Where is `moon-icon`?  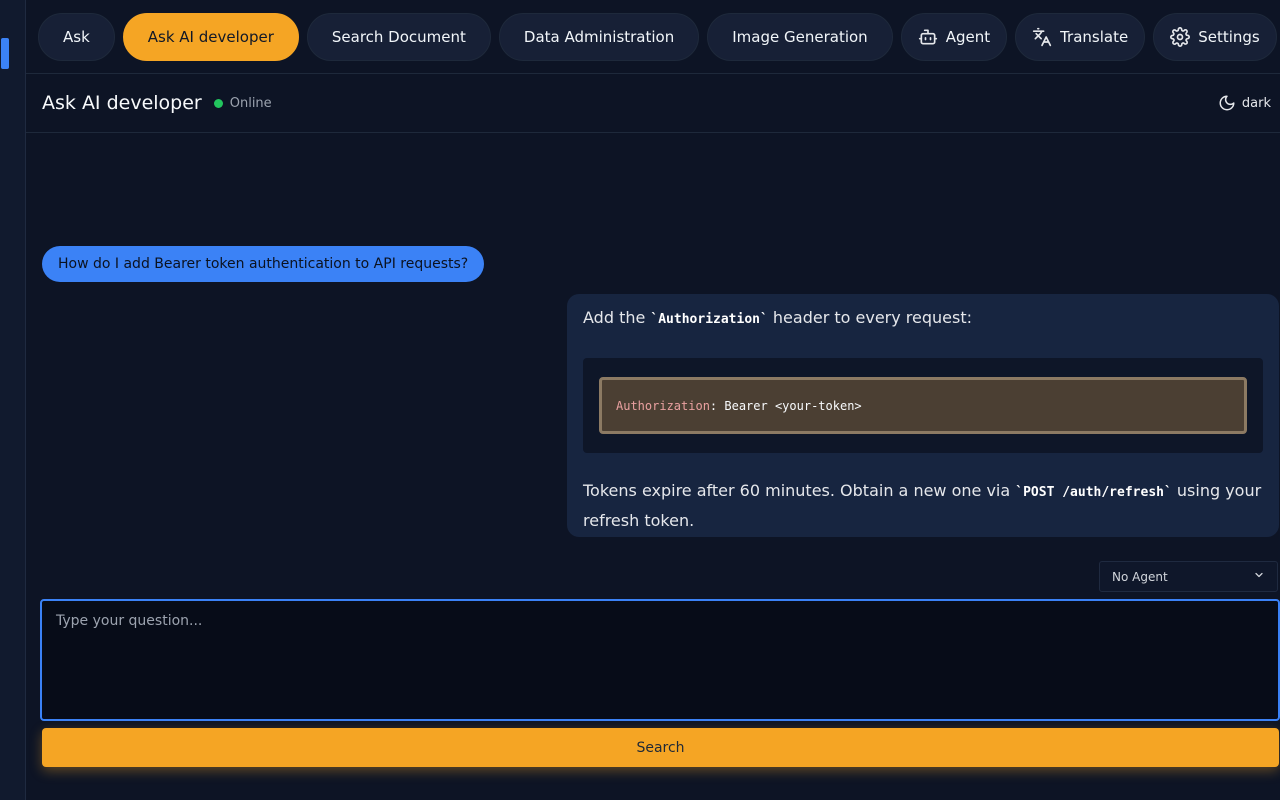
moon-icon is located at coordinates (1227, 103).